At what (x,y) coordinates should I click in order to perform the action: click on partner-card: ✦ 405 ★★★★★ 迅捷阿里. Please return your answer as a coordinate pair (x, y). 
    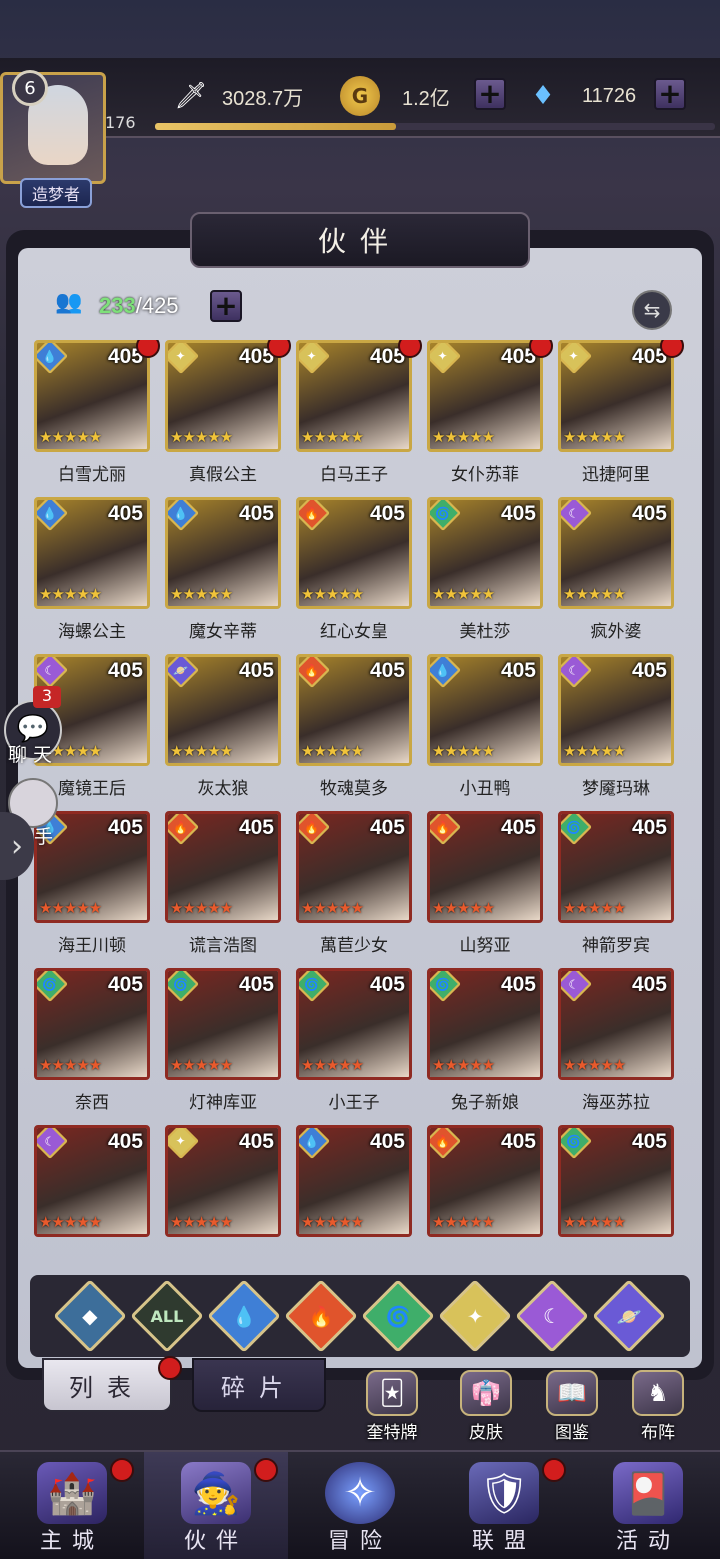
    Looking at the image, I should click on (621, 412).